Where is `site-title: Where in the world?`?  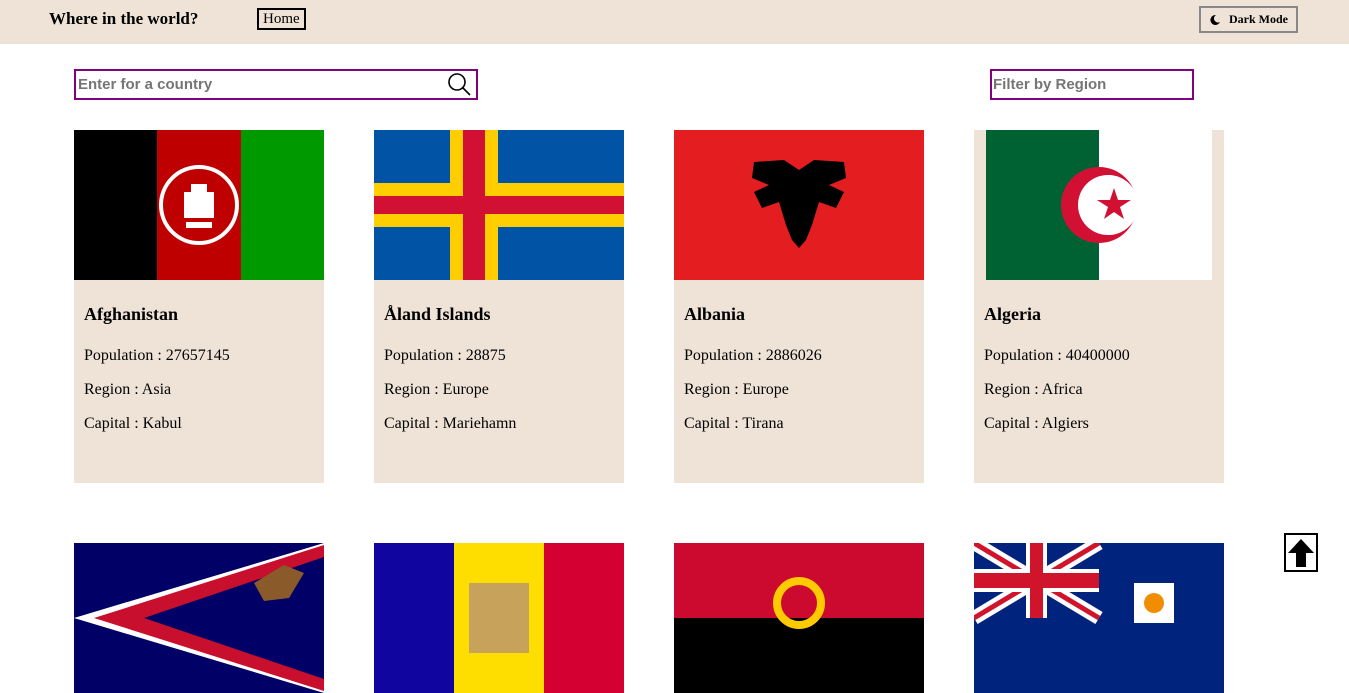 site-title: Where in the world? is located at coordinates (124, 18).